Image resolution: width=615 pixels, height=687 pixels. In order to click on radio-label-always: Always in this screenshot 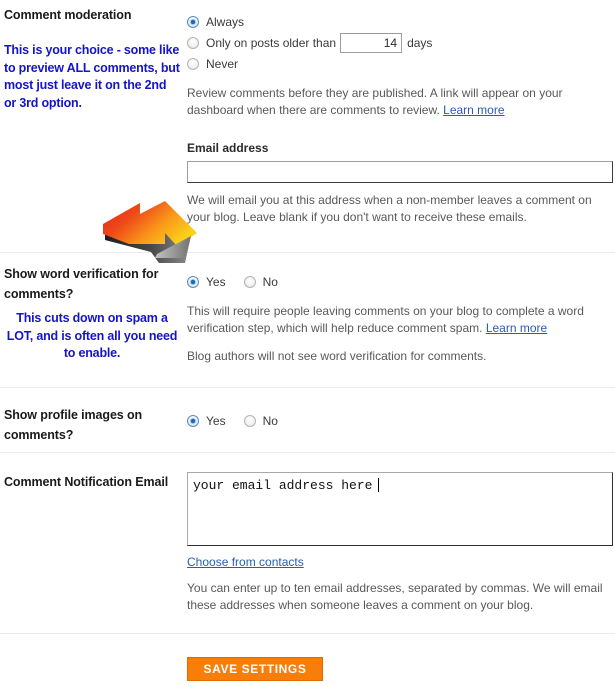, I will do `click(225, 21)`.